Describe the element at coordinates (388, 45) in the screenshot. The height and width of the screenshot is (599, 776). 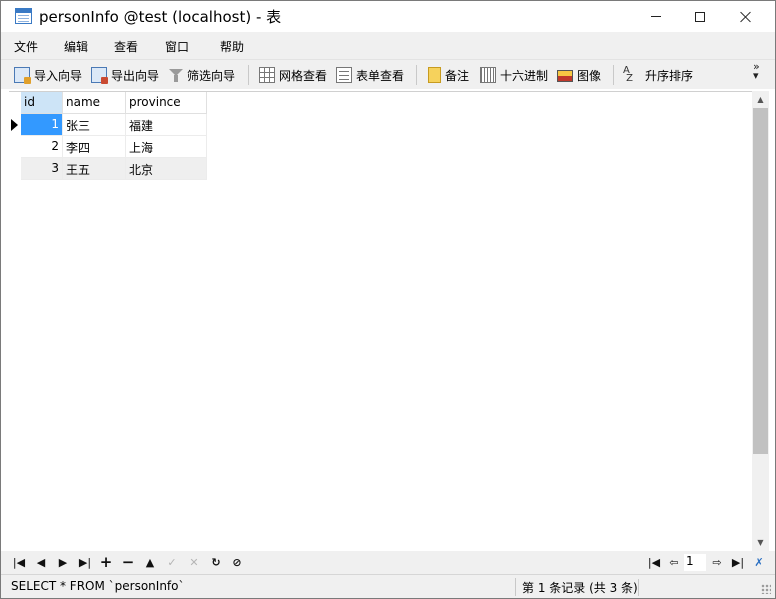
I see `menu-bar: 文件 编辑 查看 窗口 帮助` at that location.